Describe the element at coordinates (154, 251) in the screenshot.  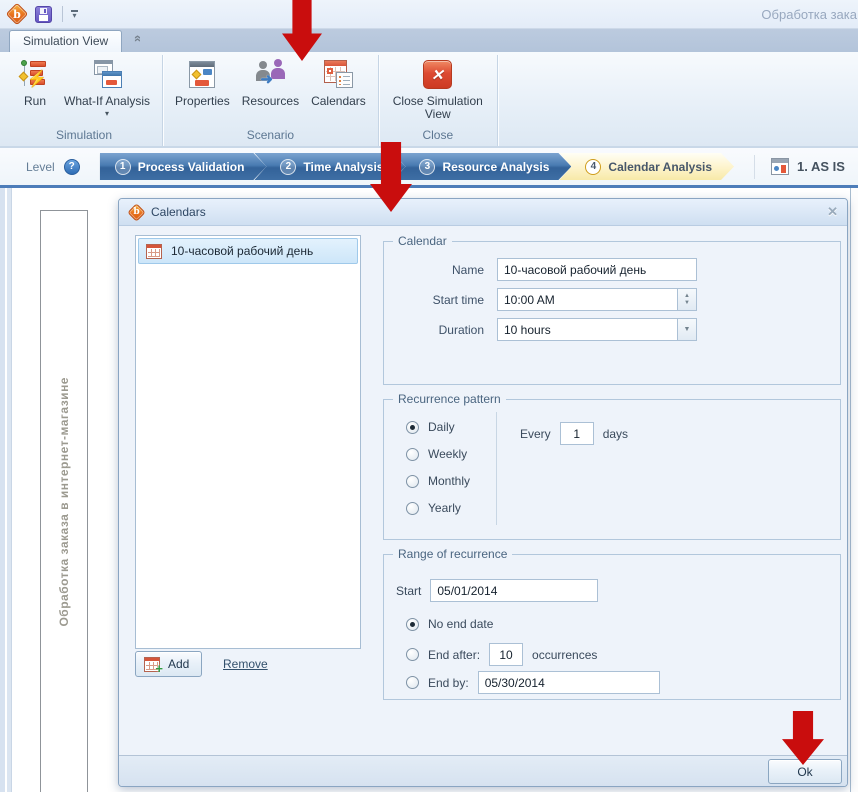
I see `calendar-item-icon` at that location.